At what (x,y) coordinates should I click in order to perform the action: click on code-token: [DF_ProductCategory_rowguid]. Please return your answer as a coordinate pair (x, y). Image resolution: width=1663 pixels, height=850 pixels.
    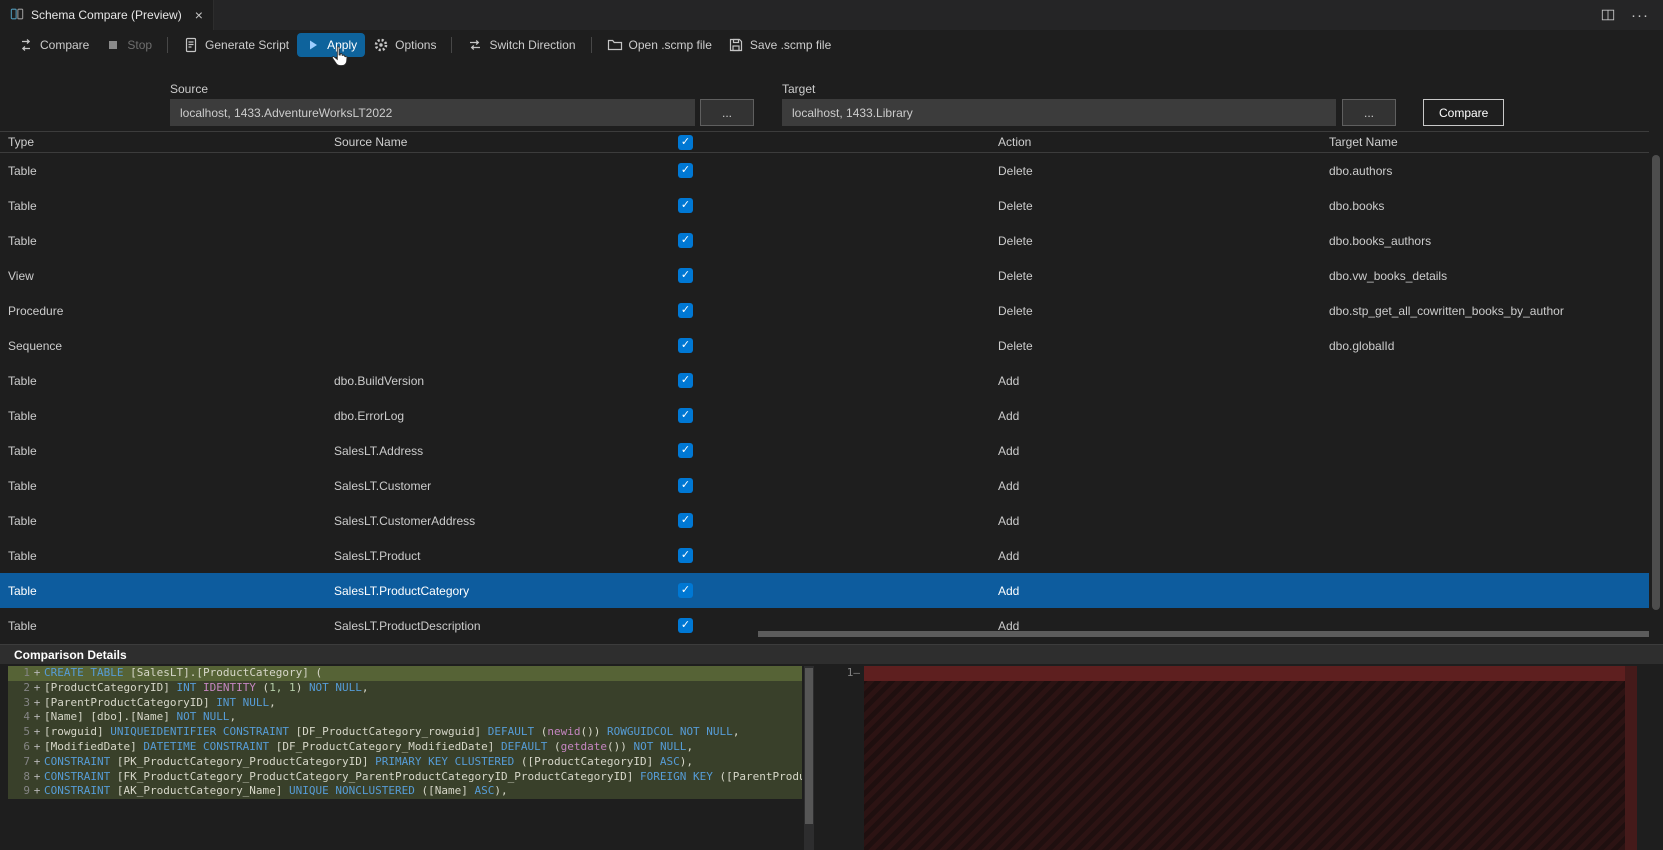
    Looking at the image, I should click on (388, 732).